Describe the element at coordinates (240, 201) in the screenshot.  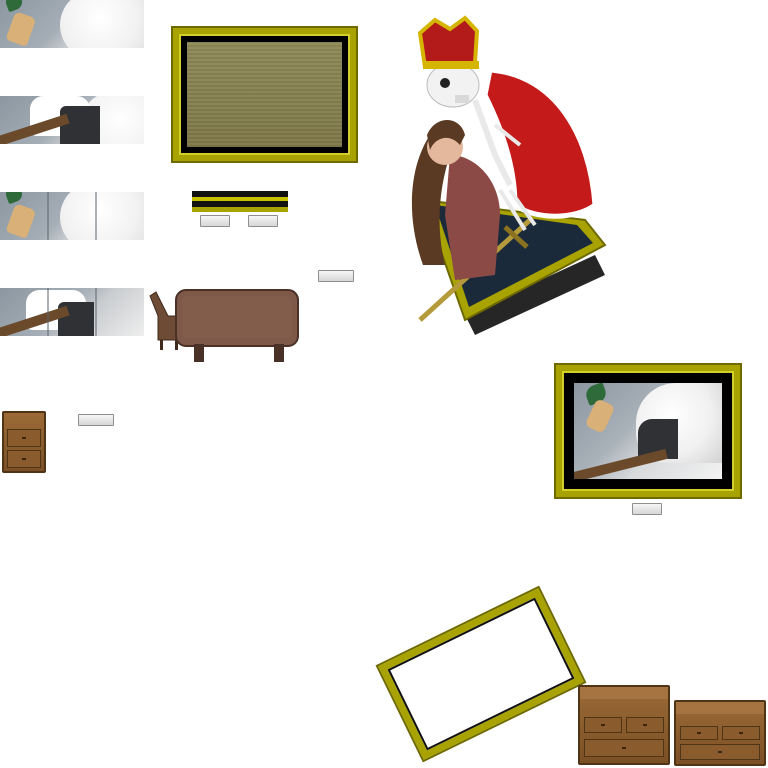
I see `stripe-swatch` at that location.